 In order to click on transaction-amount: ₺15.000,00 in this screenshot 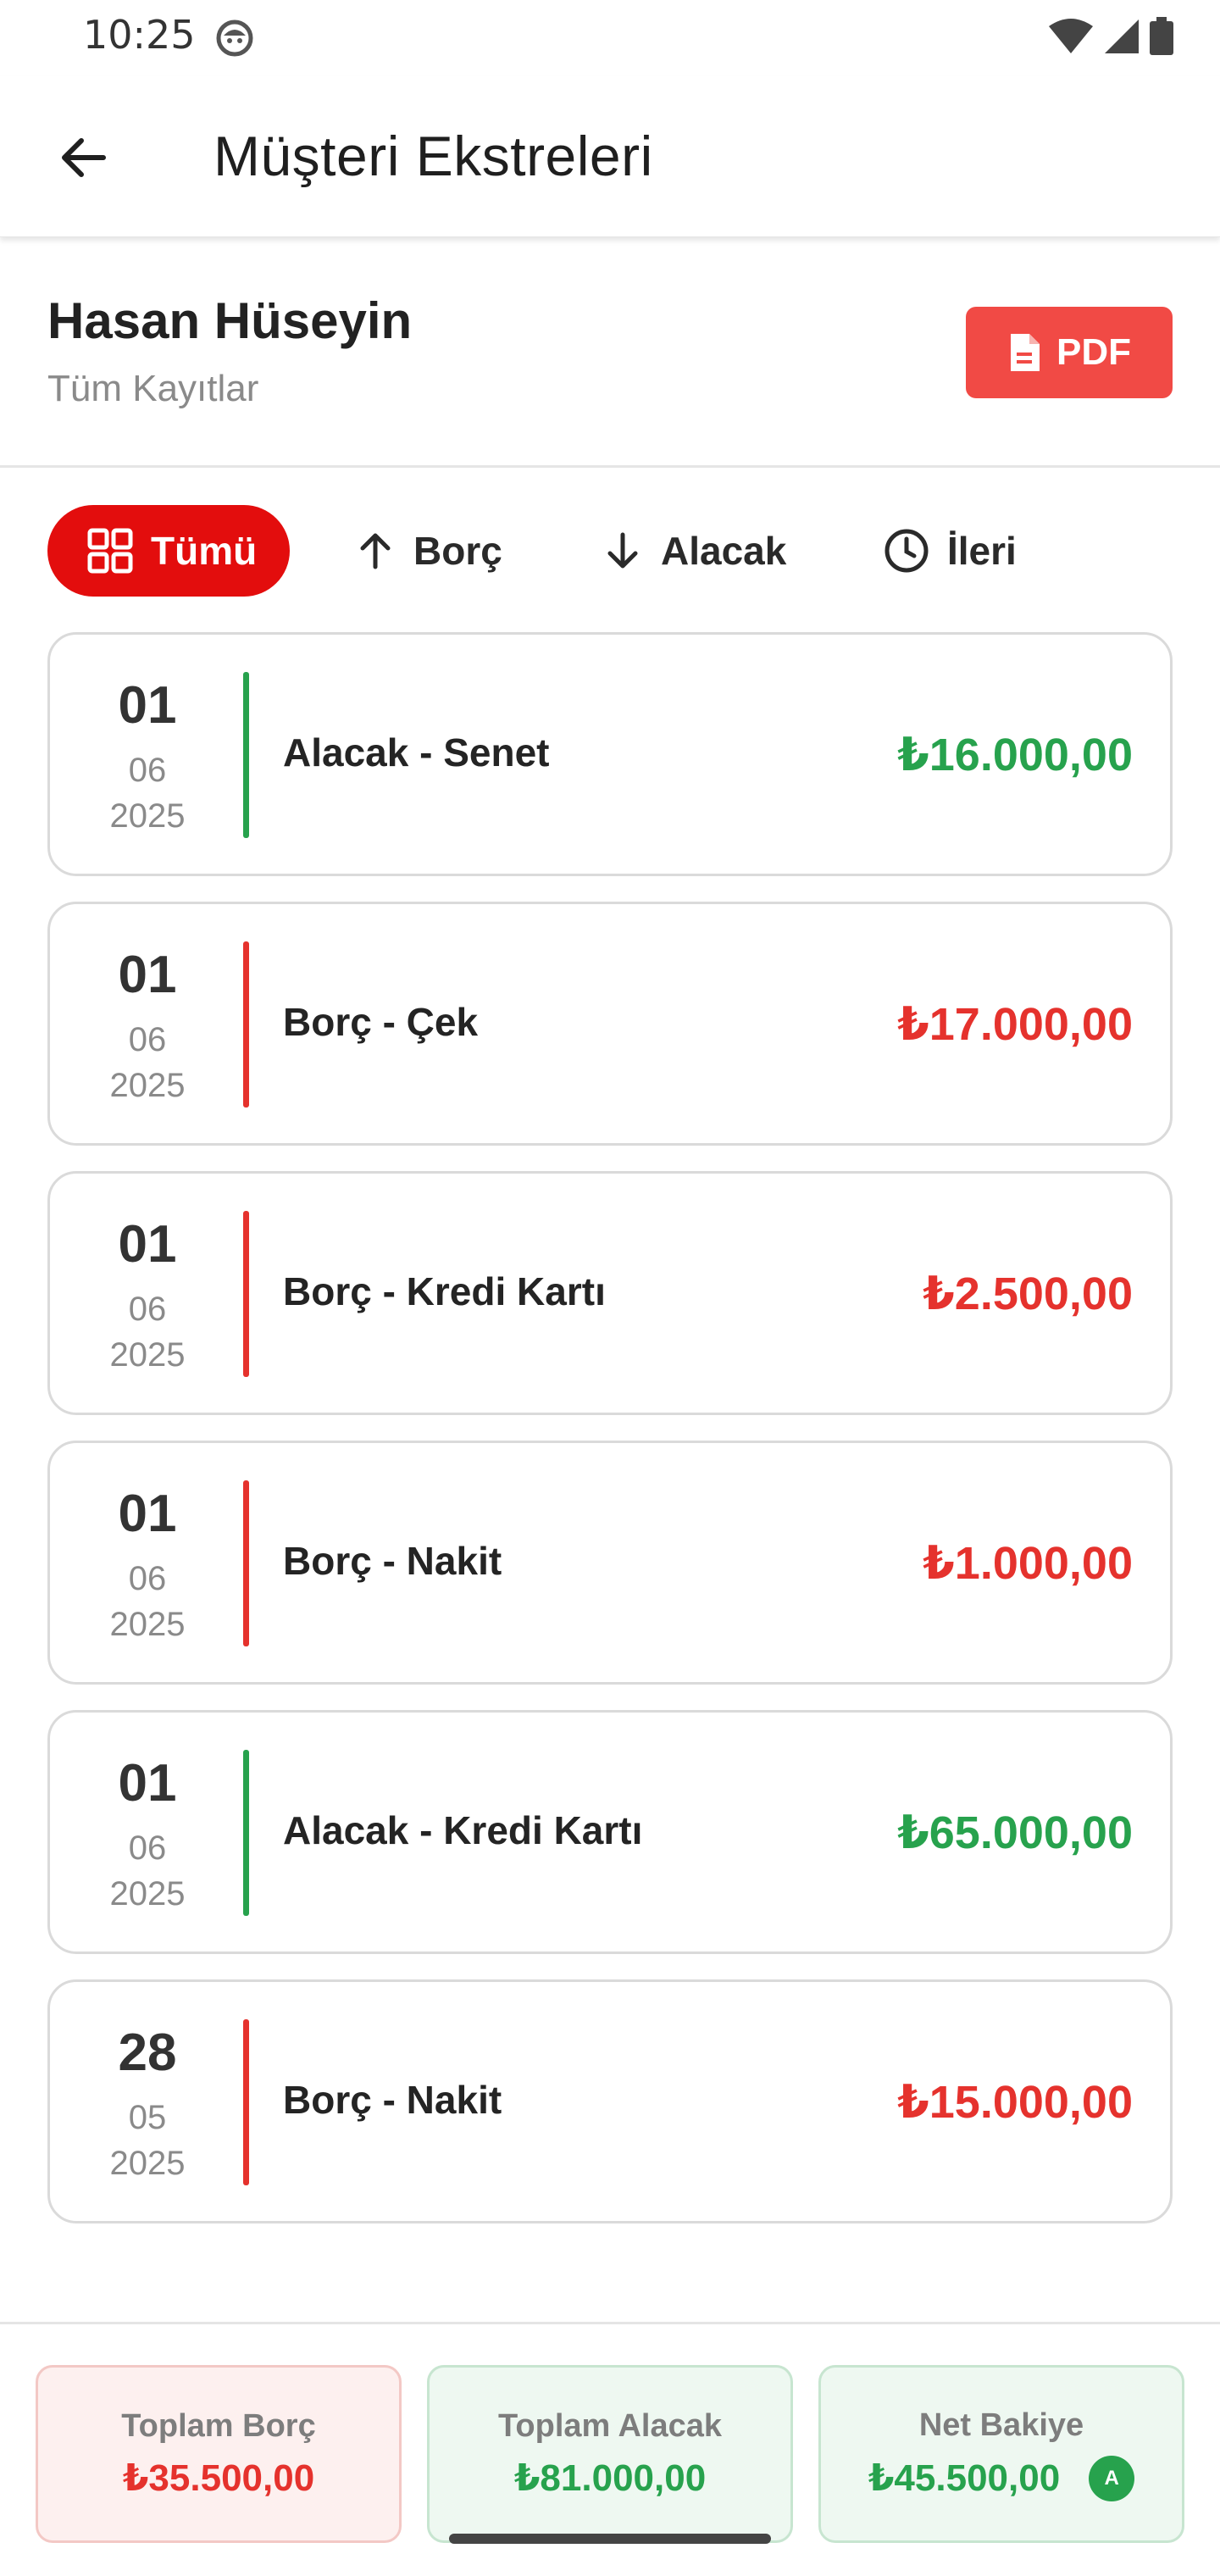, I will do `click(1015, 2102)`.